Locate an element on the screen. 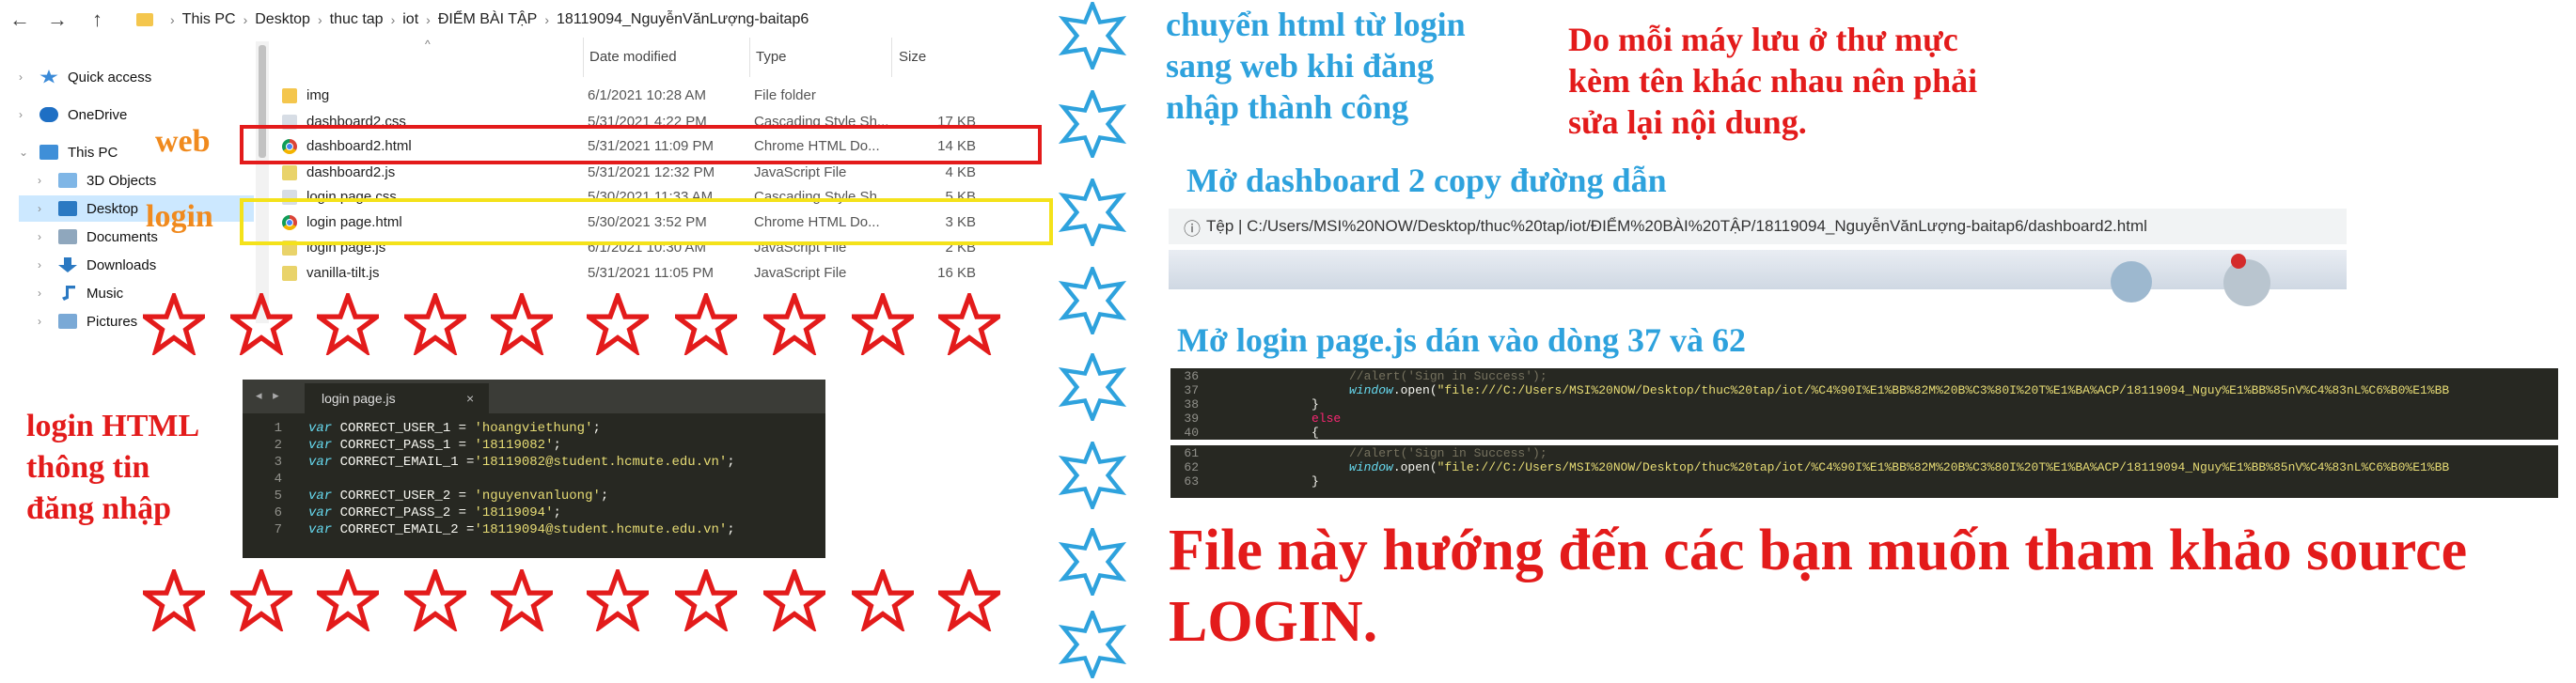 The width and height of the screenshot is (2576, 683). column-header-size: Size is located at coordinates (913, 57).